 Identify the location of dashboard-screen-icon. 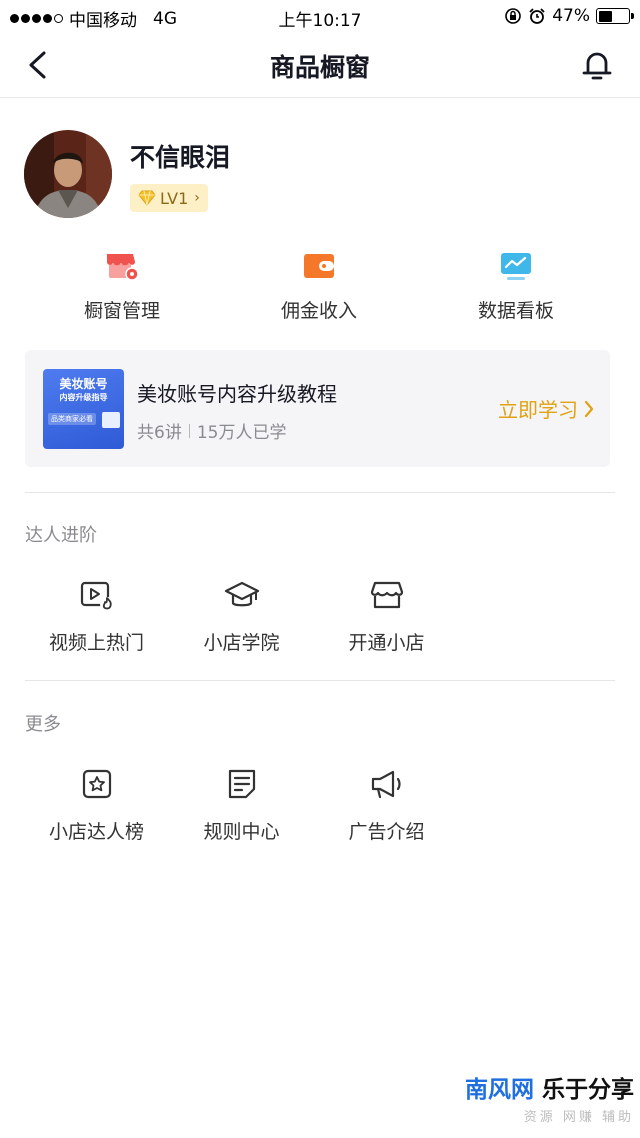
(516, 266).